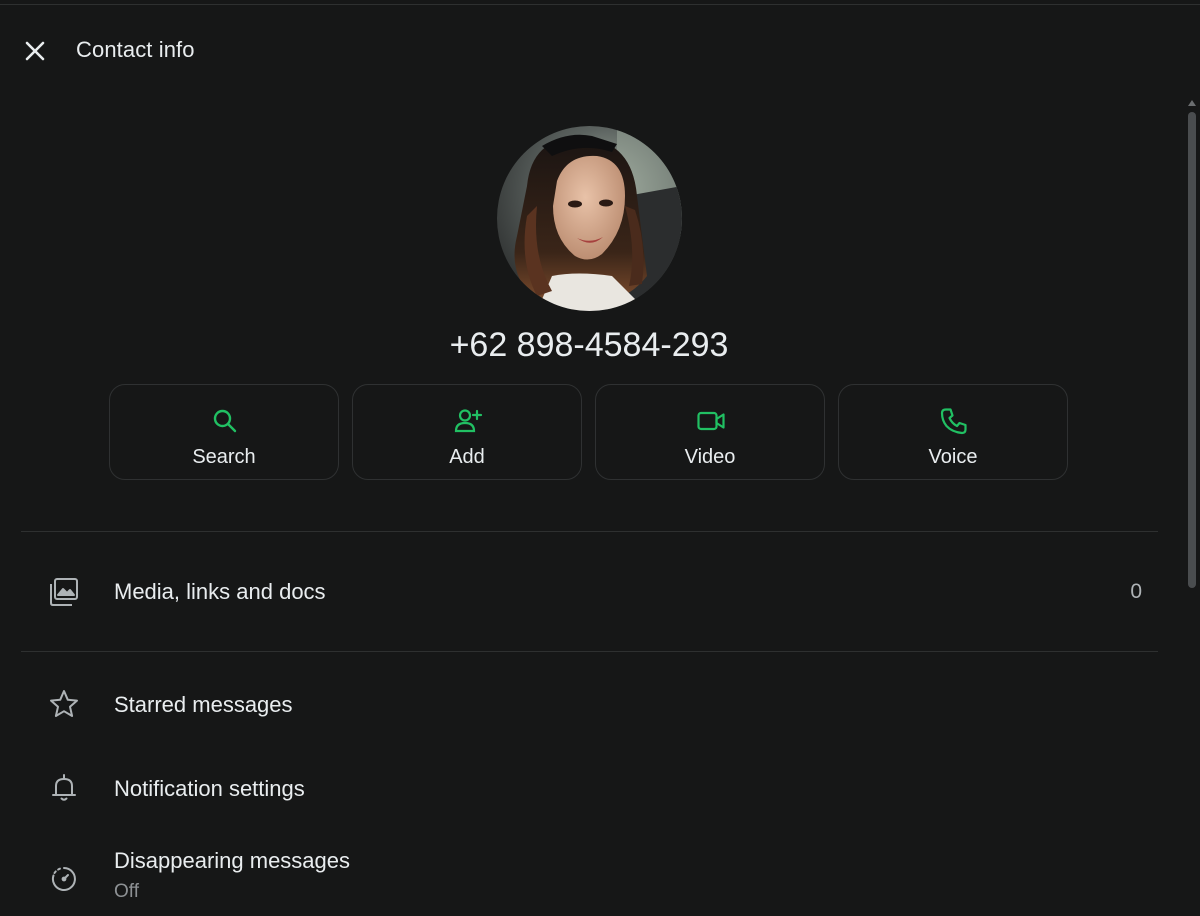  I want to click on video-button-label: Video, so click(710, 457).